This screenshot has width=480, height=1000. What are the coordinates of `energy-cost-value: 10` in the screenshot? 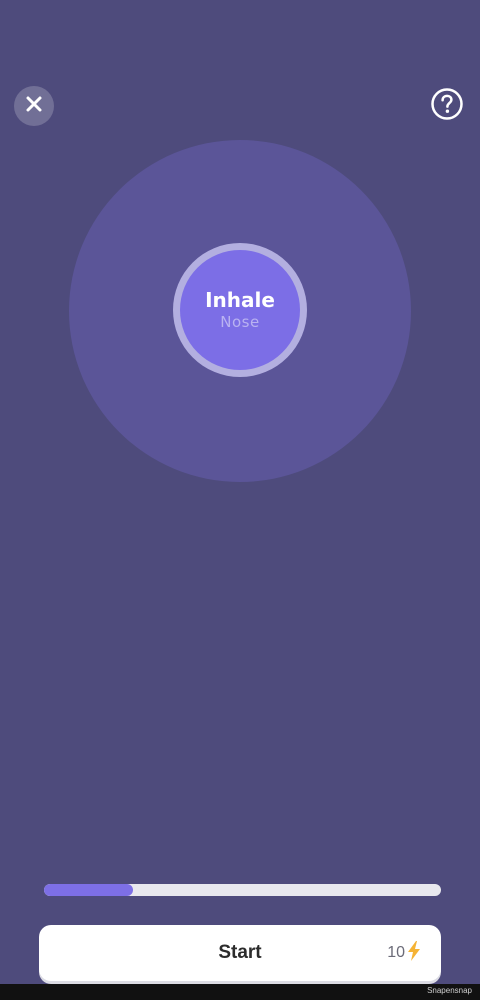 It's located at (396, 952).